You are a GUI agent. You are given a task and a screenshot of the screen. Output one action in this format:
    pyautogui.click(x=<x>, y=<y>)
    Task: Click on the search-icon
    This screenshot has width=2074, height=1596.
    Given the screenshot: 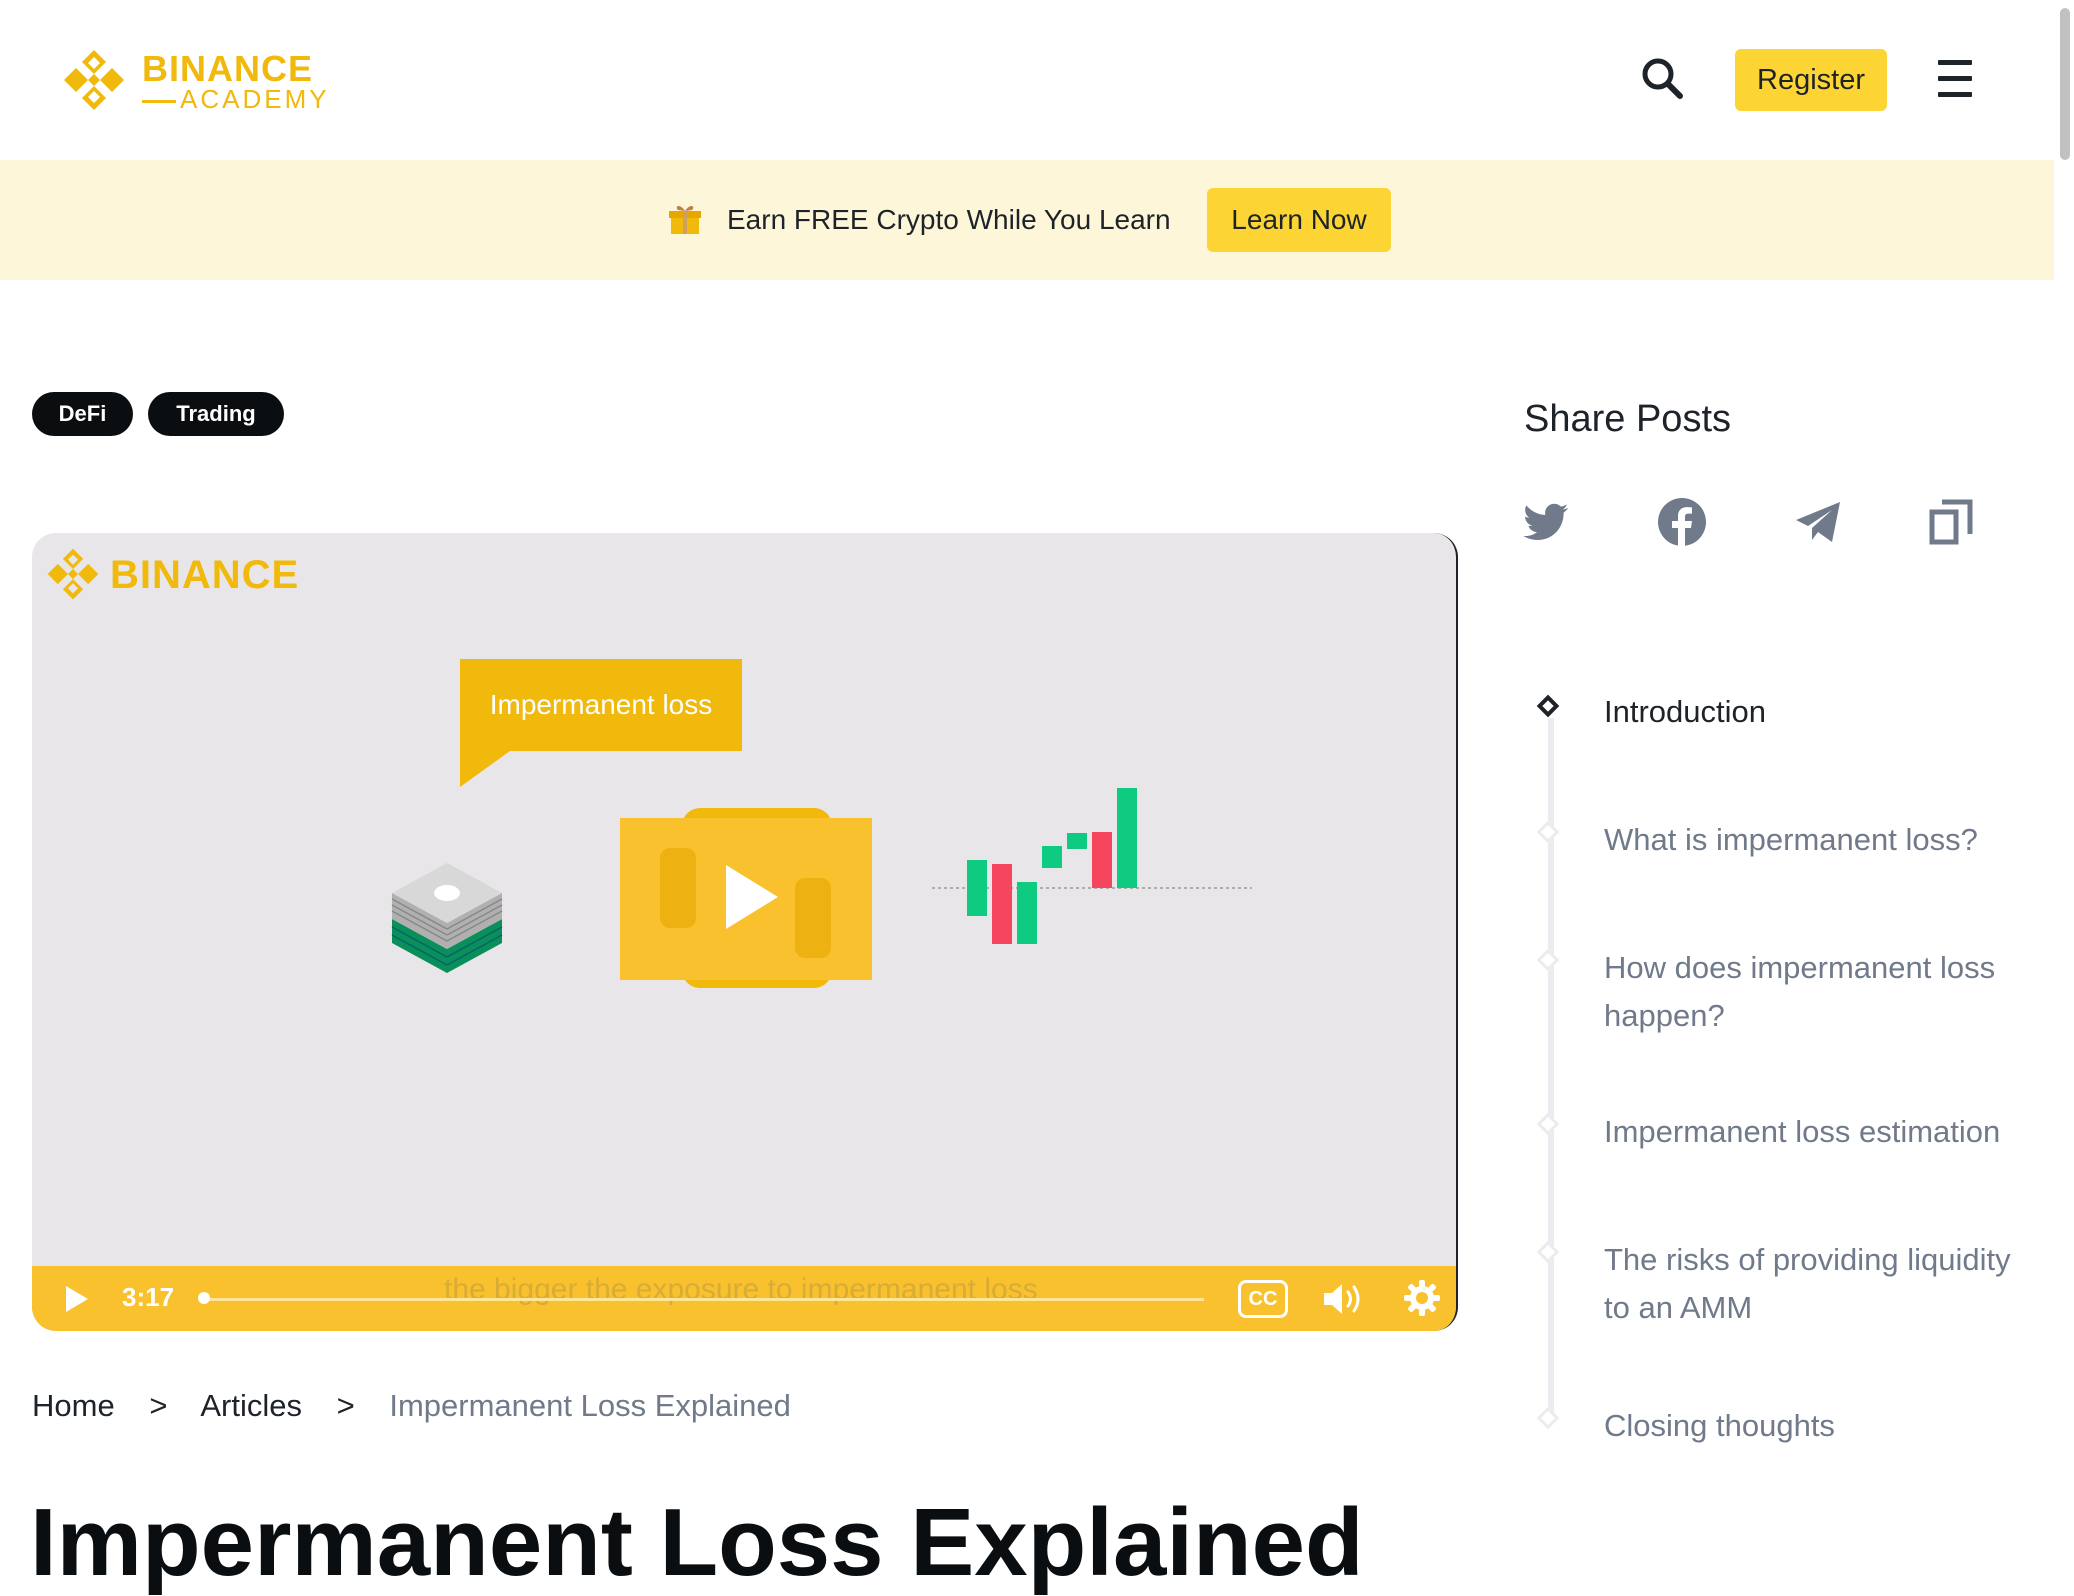 What is the action you would take?
    pyautogui.click(x=1662, y=78)
    